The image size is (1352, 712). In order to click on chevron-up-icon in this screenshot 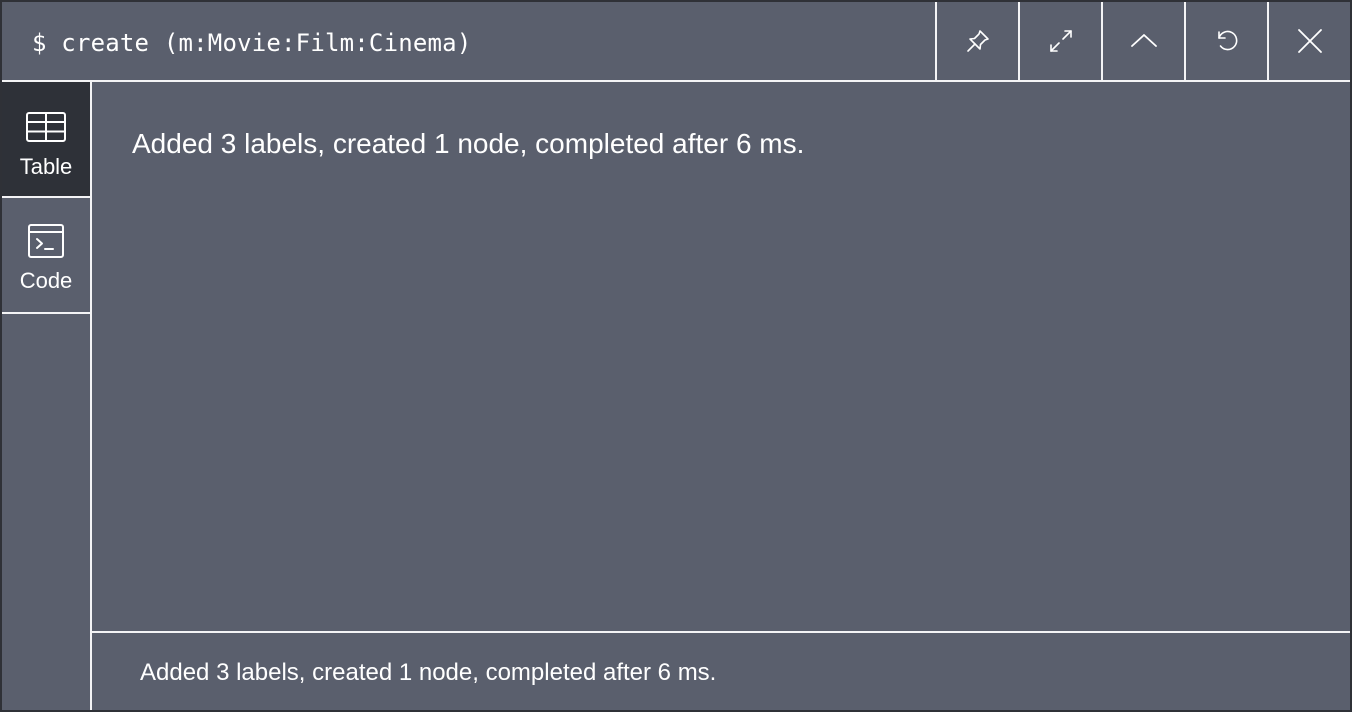, I will do `click(1143, 40)`.